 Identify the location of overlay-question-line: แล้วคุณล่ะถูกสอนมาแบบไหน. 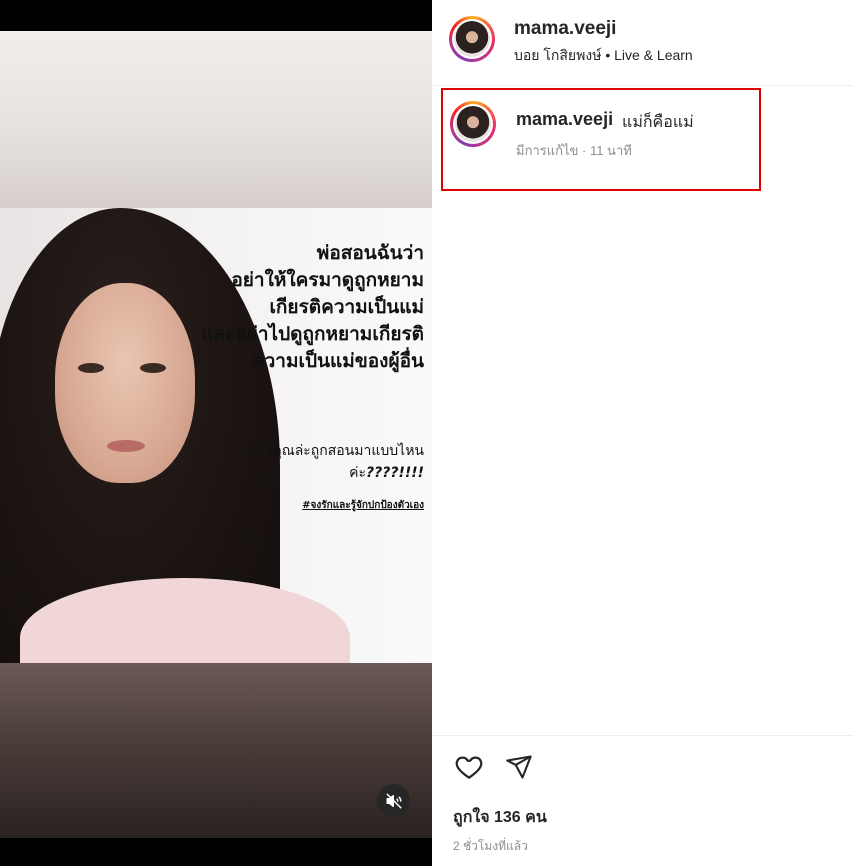
(335, 451).